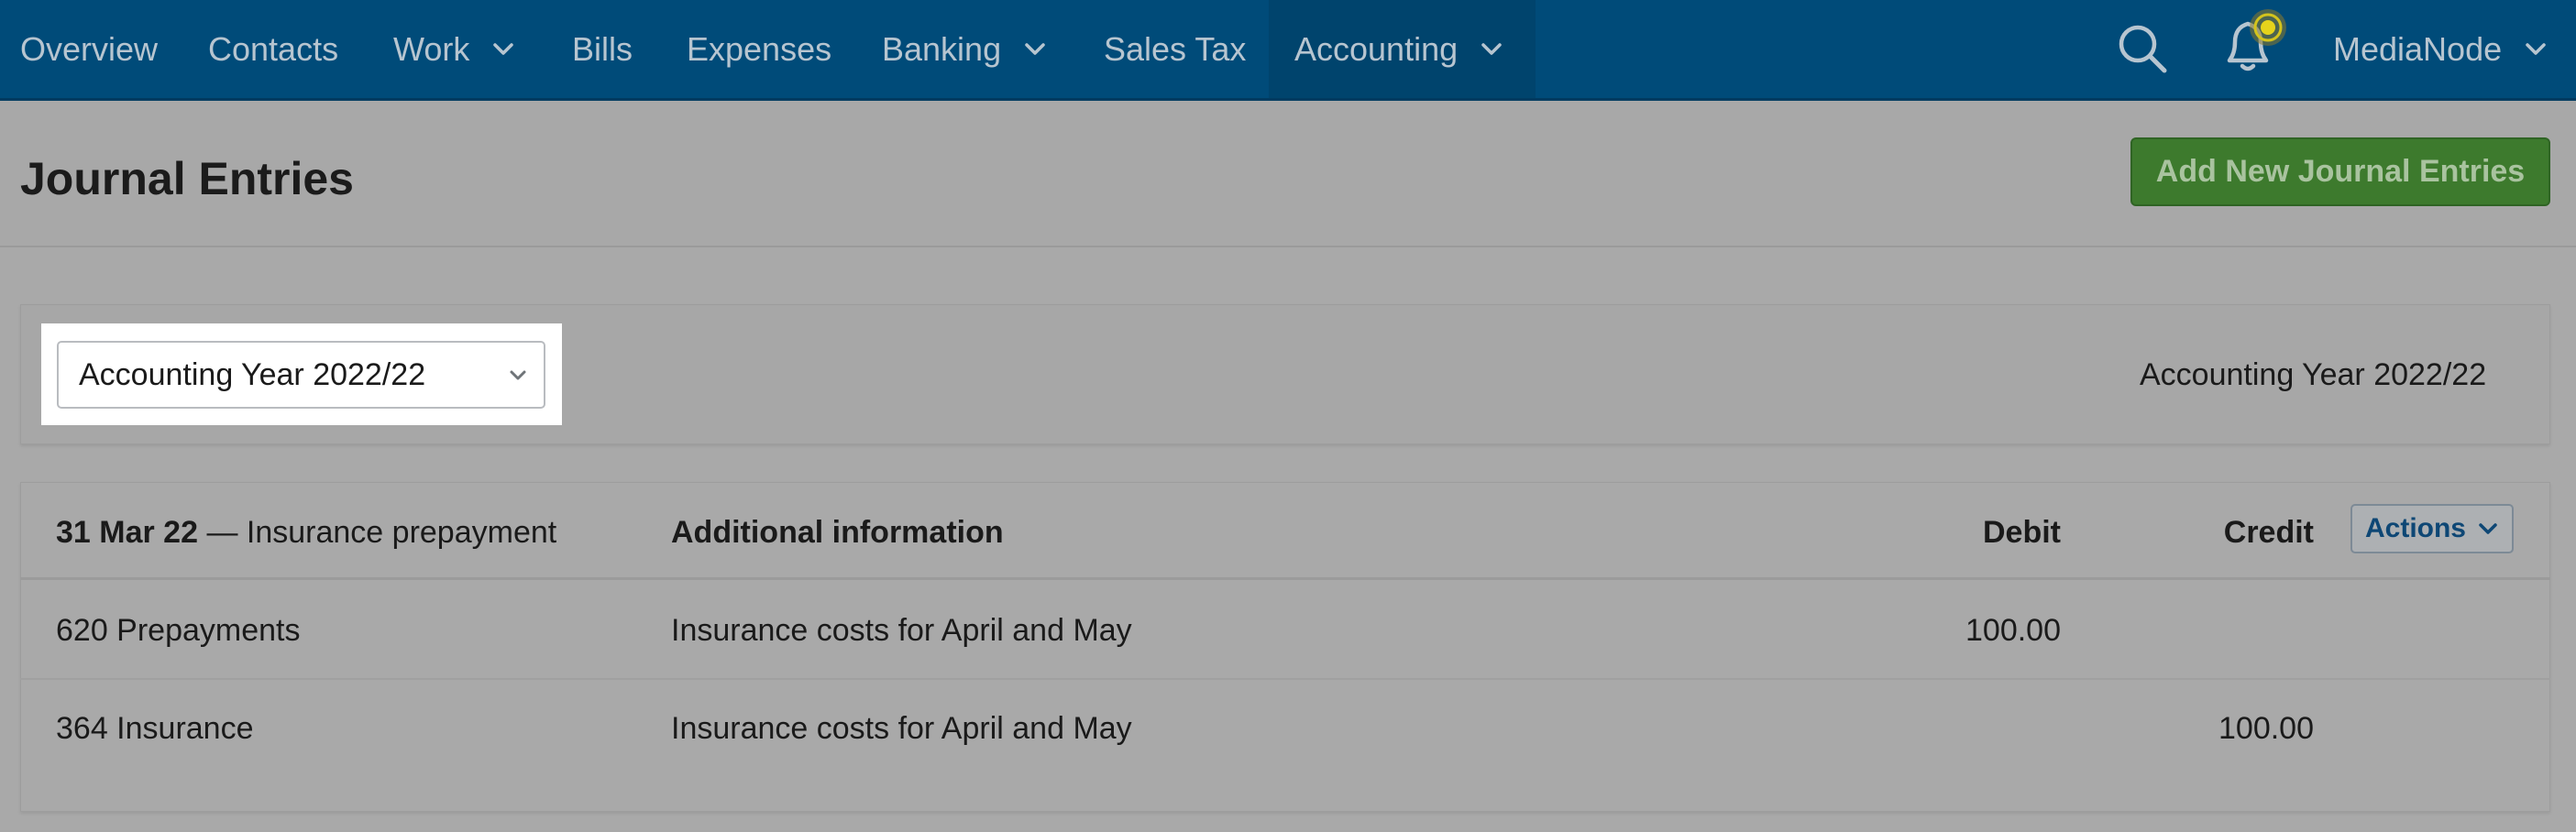 The image size is (2576, 832). I want to click on account-menu: MediaNode, so click(2441, 49).